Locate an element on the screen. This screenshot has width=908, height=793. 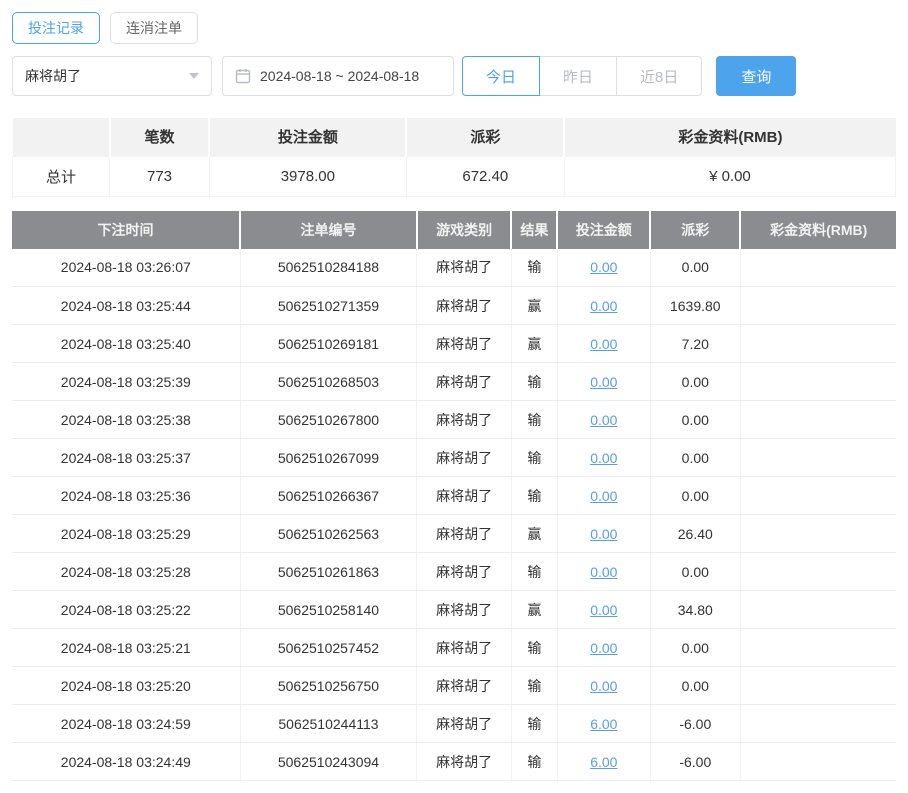
summary-header-count: 笔数 is located at coordinates (160, 137).